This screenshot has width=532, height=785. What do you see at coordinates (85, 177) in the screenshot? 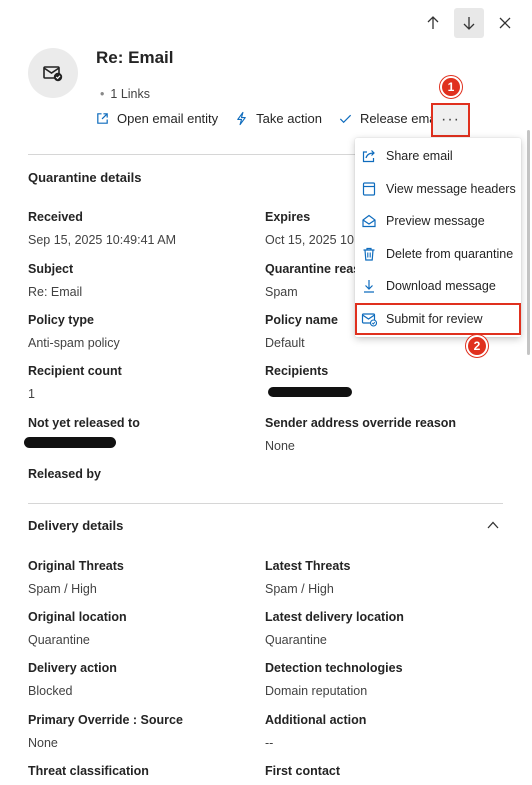
I see `quarantine-details-heading: Quarantine details` at bounding box center [85, 177].